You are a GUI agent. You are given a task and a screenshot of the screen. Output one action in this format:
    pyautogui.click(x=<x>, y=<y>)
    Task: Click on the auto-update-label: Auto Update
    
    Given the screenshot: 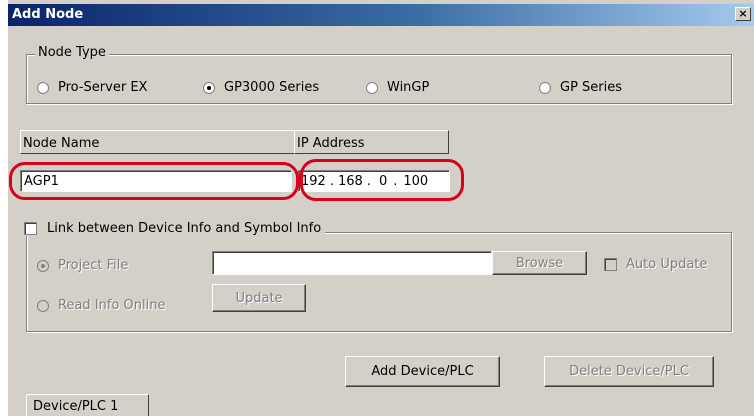 What is the action you would take?
    pyautogui.click(x=667, y=264)
    